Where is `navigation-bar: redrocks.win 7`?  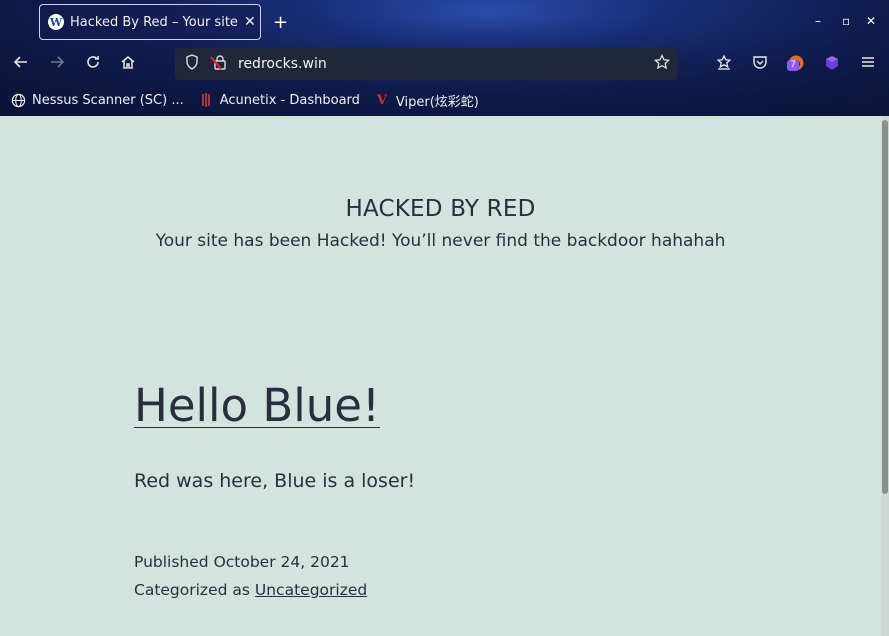 navigation-bar: redrocks.win 7 is located at coordinates (444, 64).